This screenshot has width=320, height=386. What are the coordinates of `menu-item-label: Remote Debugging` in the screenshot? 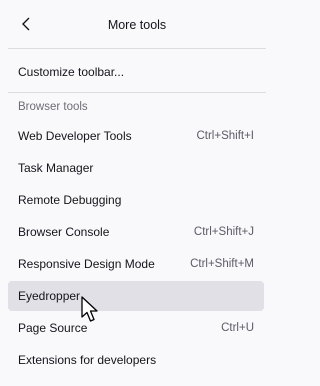 It's located at (70, 200).